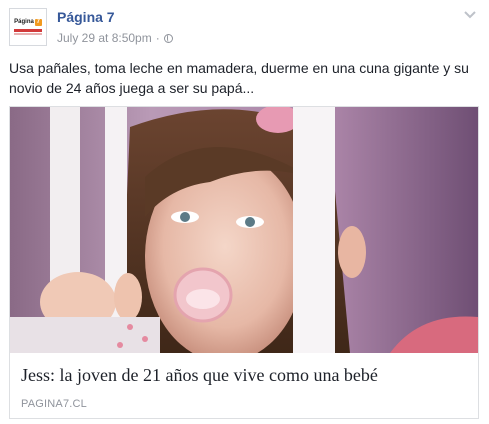  Describe the element at coordinates (28, 27) in the screenshot. I see `page-avatar: Página 7` at that location.